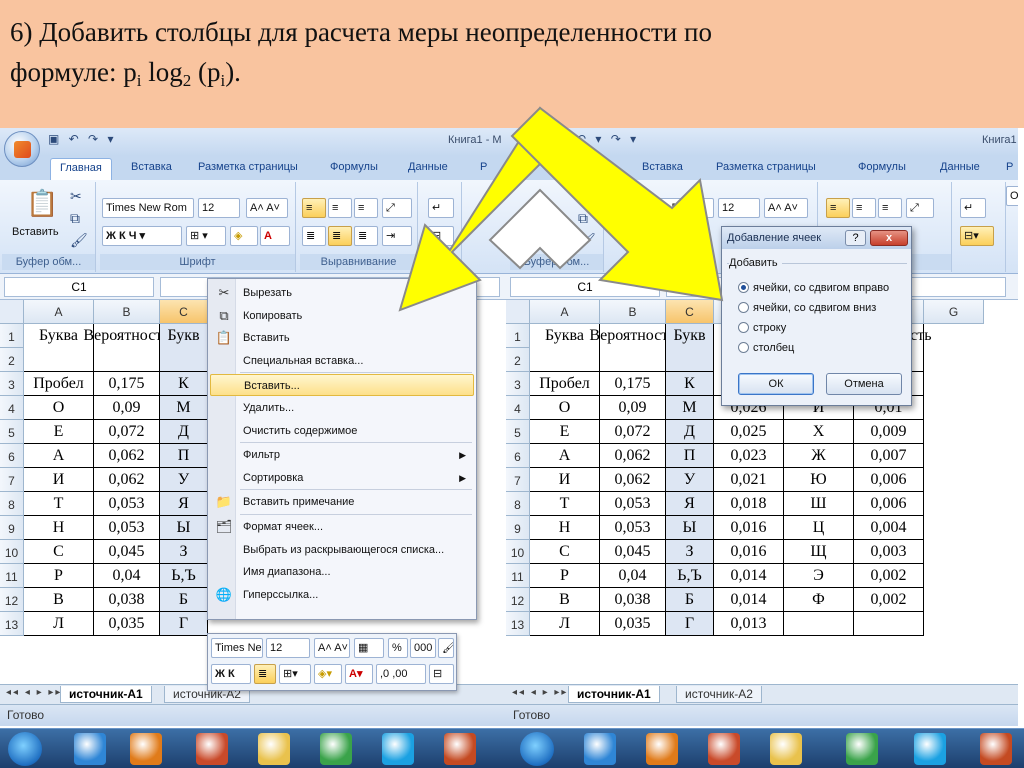  What do you see at coordinates (889, 480) in the screenshot?
I see `table-cell: 0,006` at bounding box center [889, 480].